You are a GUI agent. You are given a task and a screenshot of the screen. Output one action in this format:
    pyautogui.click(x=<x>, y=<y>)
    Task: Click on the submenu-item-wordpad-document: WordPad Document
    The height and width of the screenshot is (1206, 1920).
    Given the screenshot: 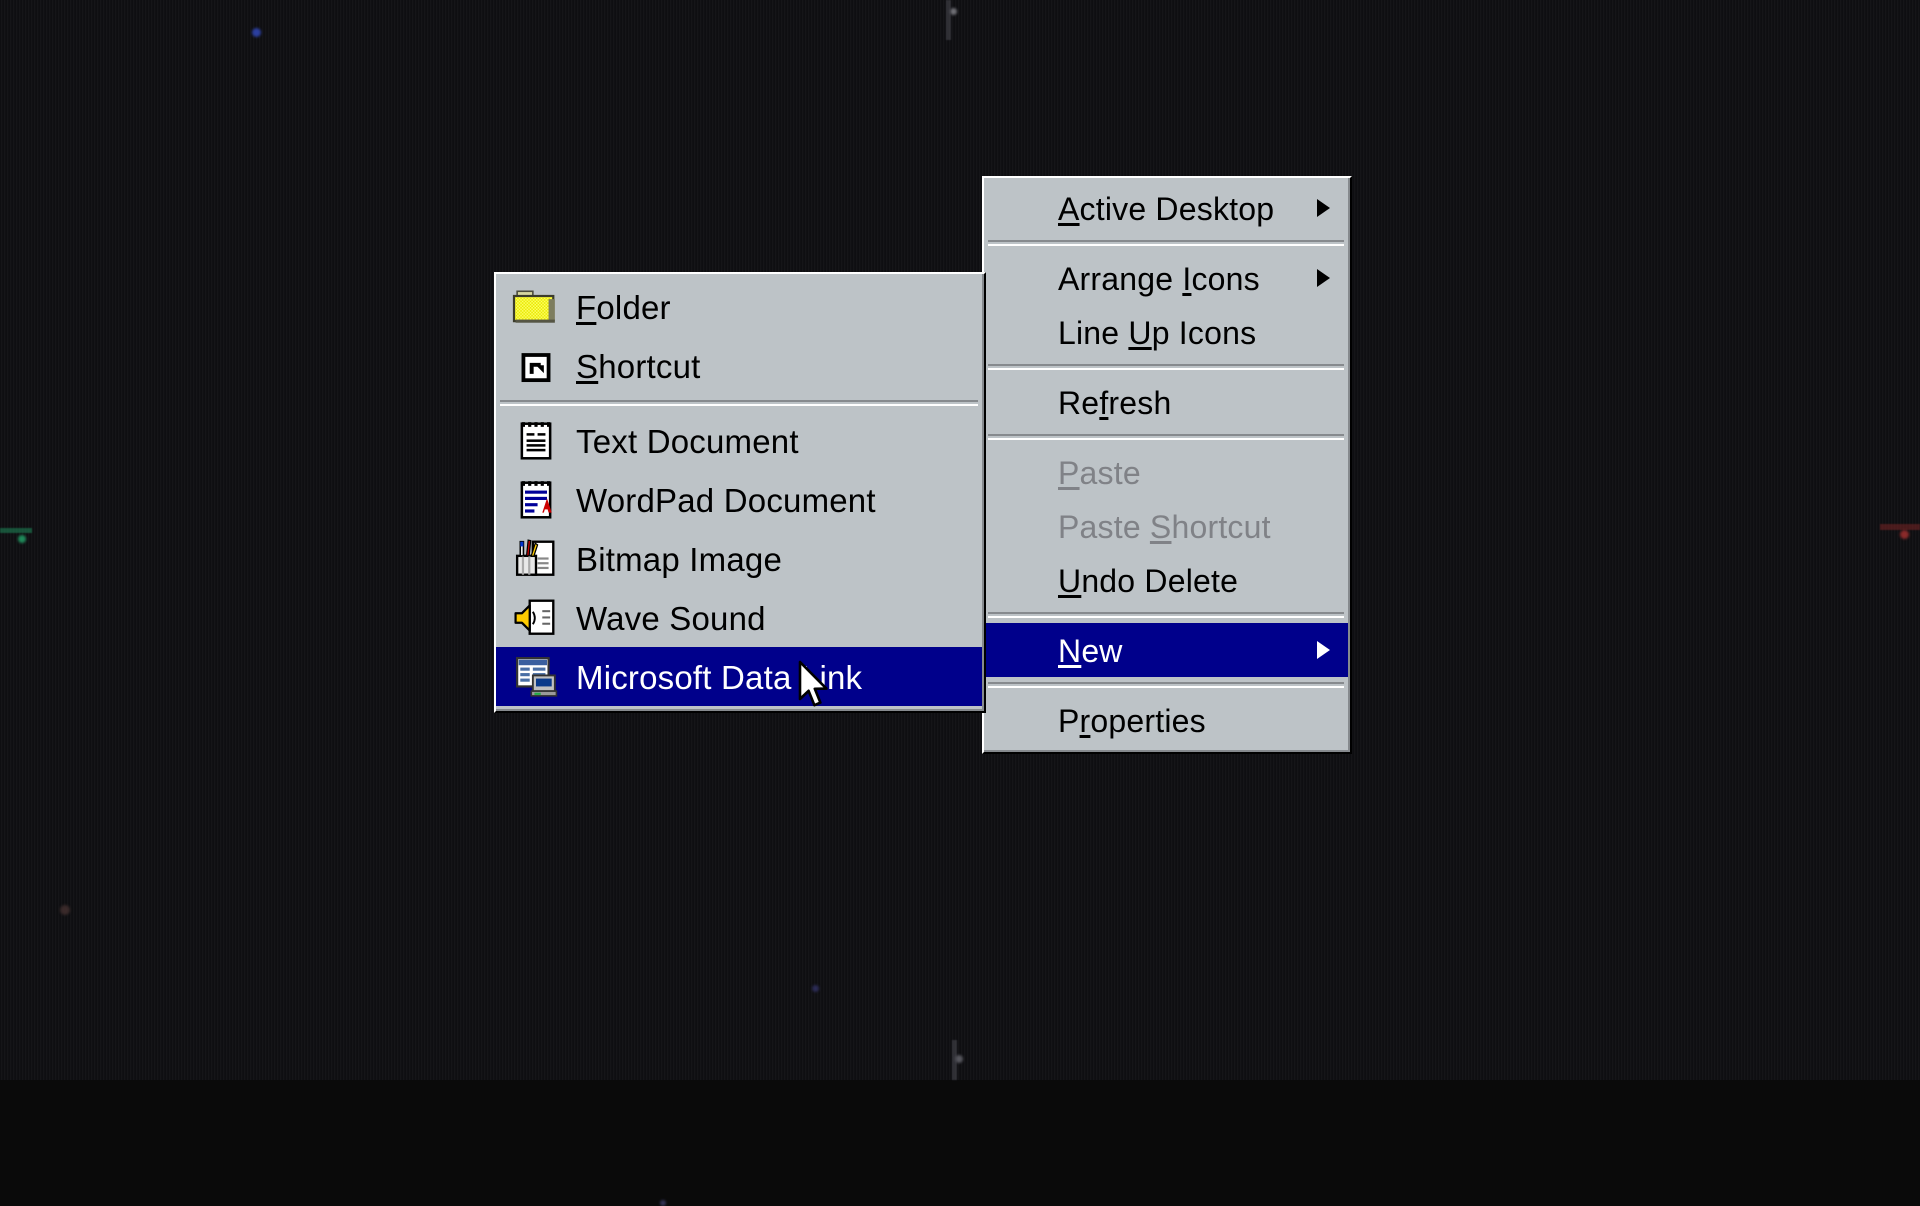 What is the action you would take?
    pyautogui.click(x=739, y=499)
    